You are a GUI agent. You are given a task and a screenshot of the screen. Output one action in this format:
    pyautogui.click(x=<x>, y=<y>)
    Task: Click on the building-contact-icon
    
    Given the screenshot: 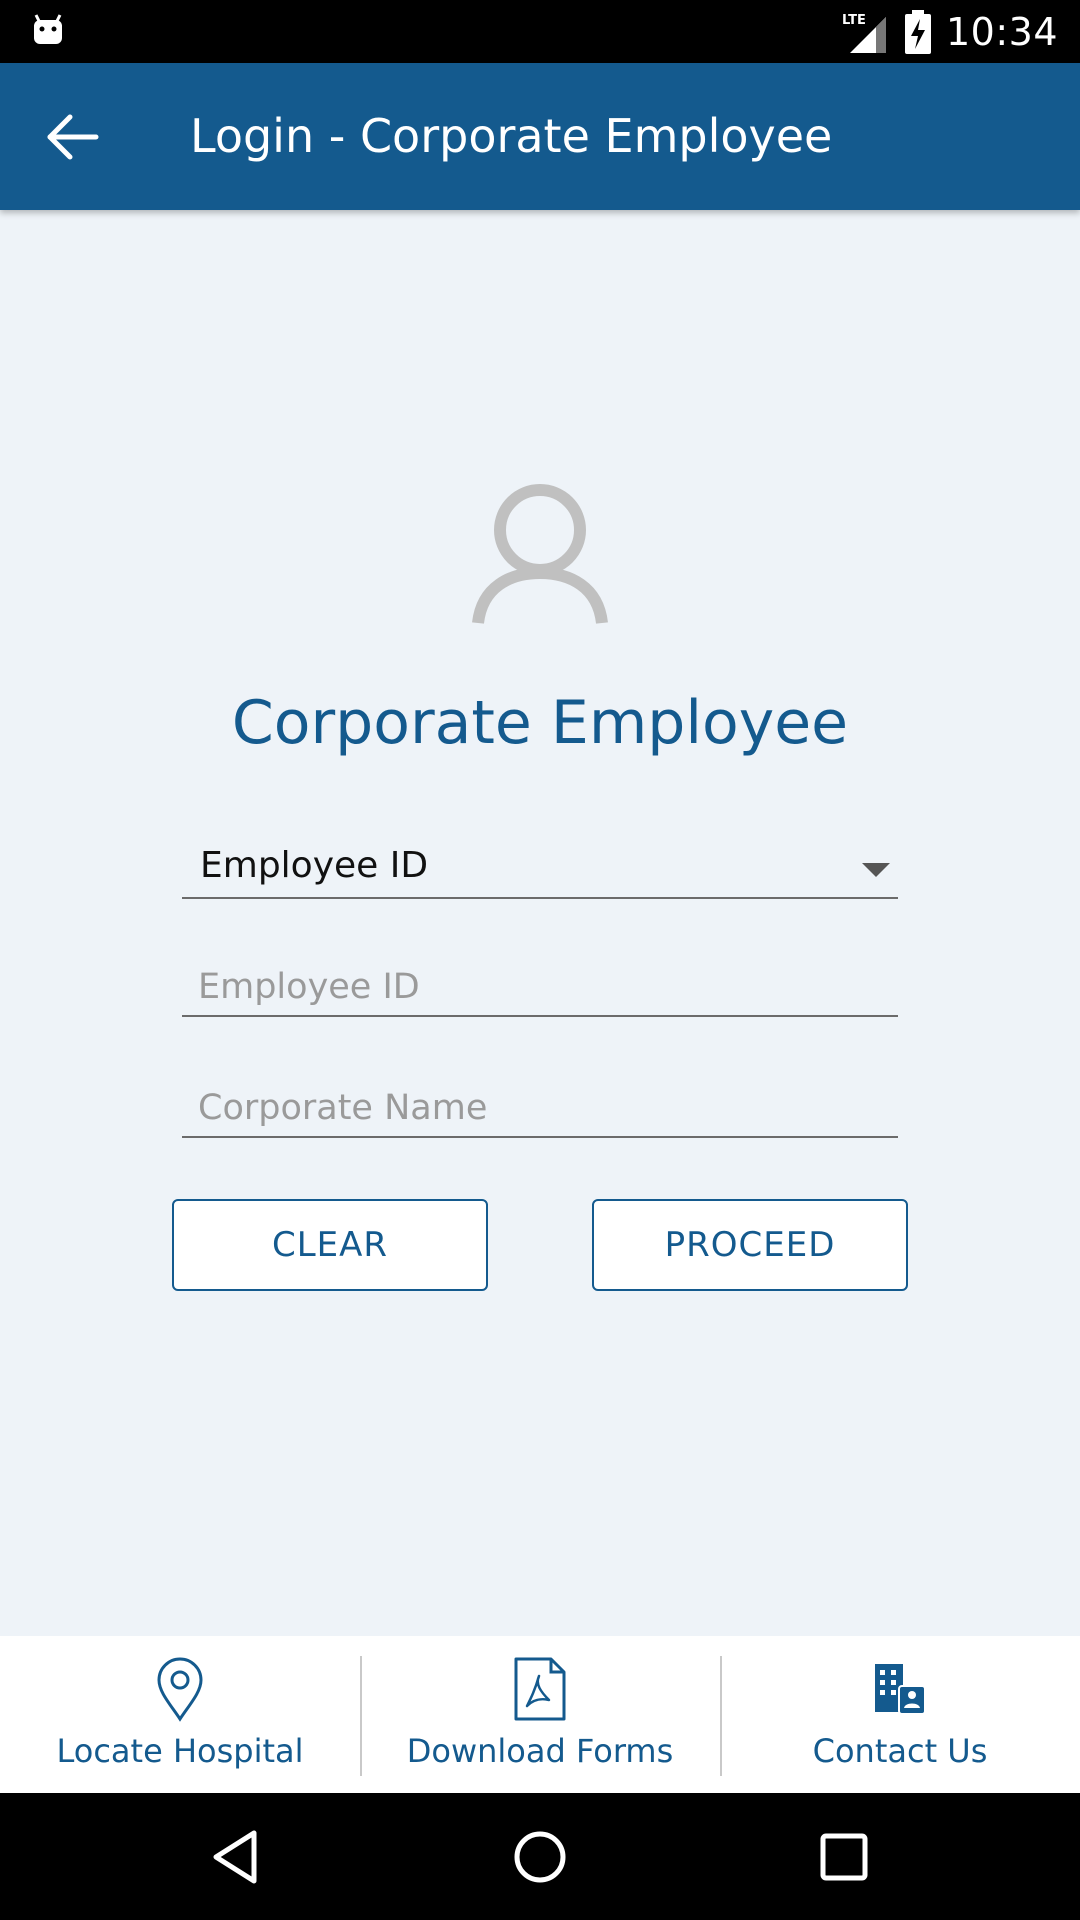 What is the action you would take?
    pyautogui.click(x=900, y=1689)
    